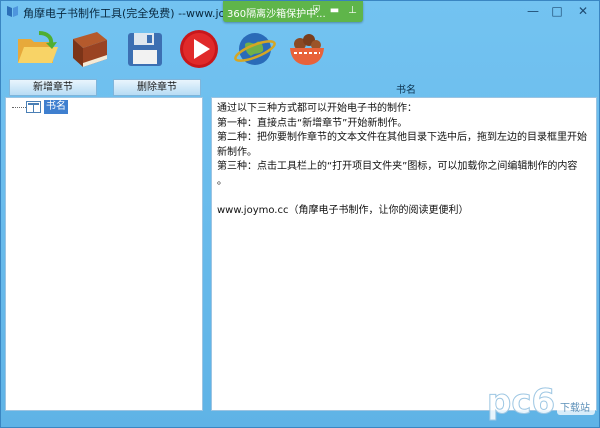  What do you see at coordinates (317, 108) in the screenshot?
I see `content-line: 通过以下三种方式都可以开始电子书的制作：` at bounding box center [317, 108].